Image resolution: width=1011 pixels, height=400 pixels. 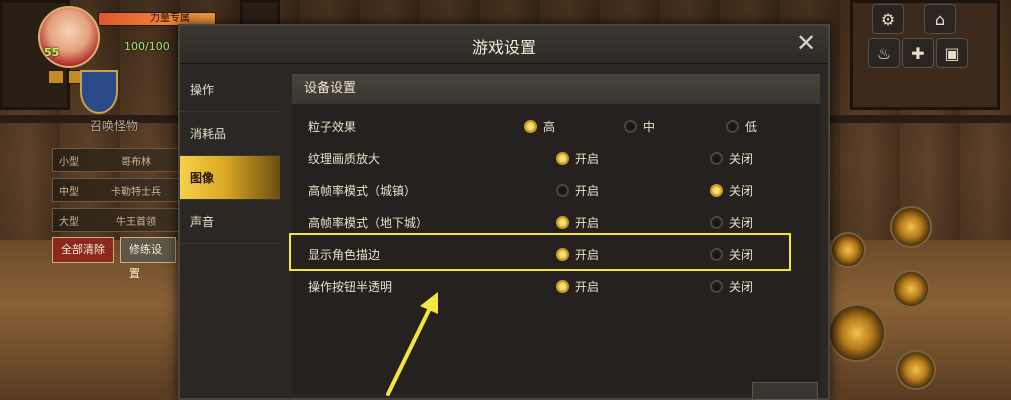 What do you see at coordinates (56, 77) in the screenshot?
I see `buff-icon` at bounding box center [56, 77].